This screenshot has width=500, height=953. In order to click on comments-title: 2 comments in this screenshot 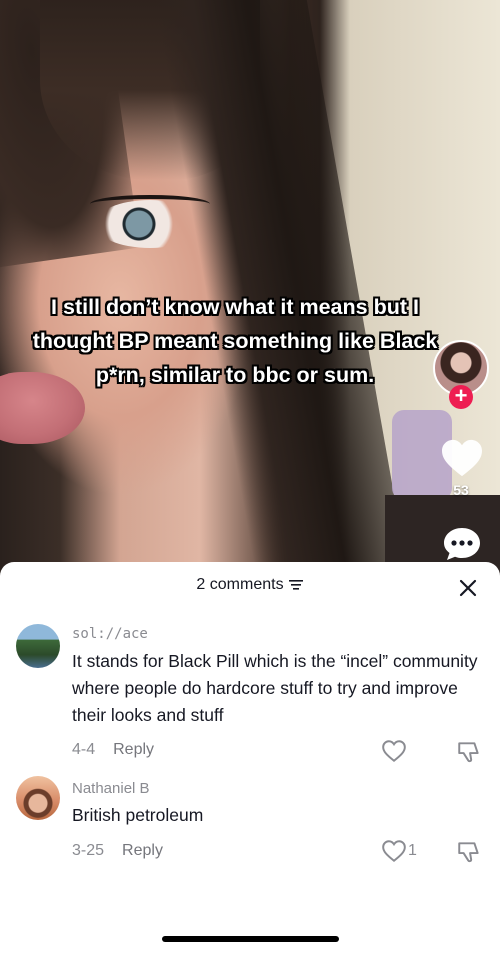, I will do `click(240, 584)`.